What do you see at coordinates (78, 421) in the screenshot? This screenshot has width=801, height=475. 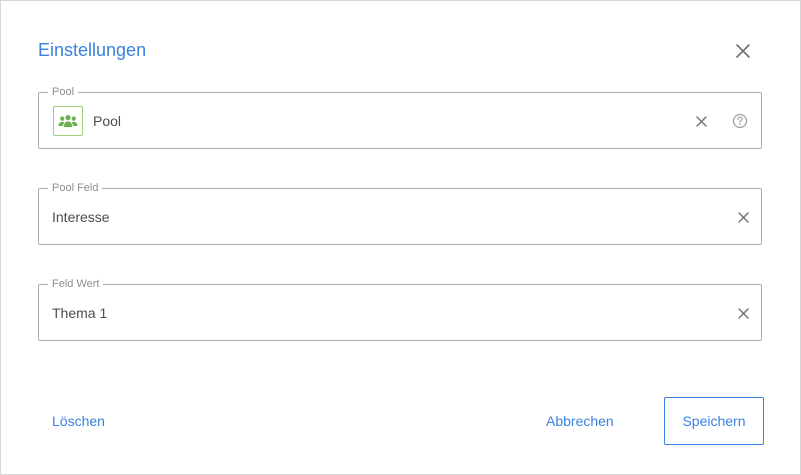 I see `delete-button: Löschen` at bounding box center [78, 421].